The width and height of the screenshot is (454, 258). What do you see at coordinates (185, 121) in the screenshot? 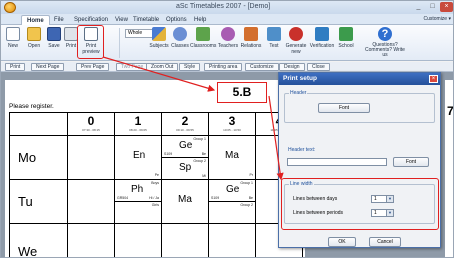
I see `period-number: 2` at bounding box center [185, 121].